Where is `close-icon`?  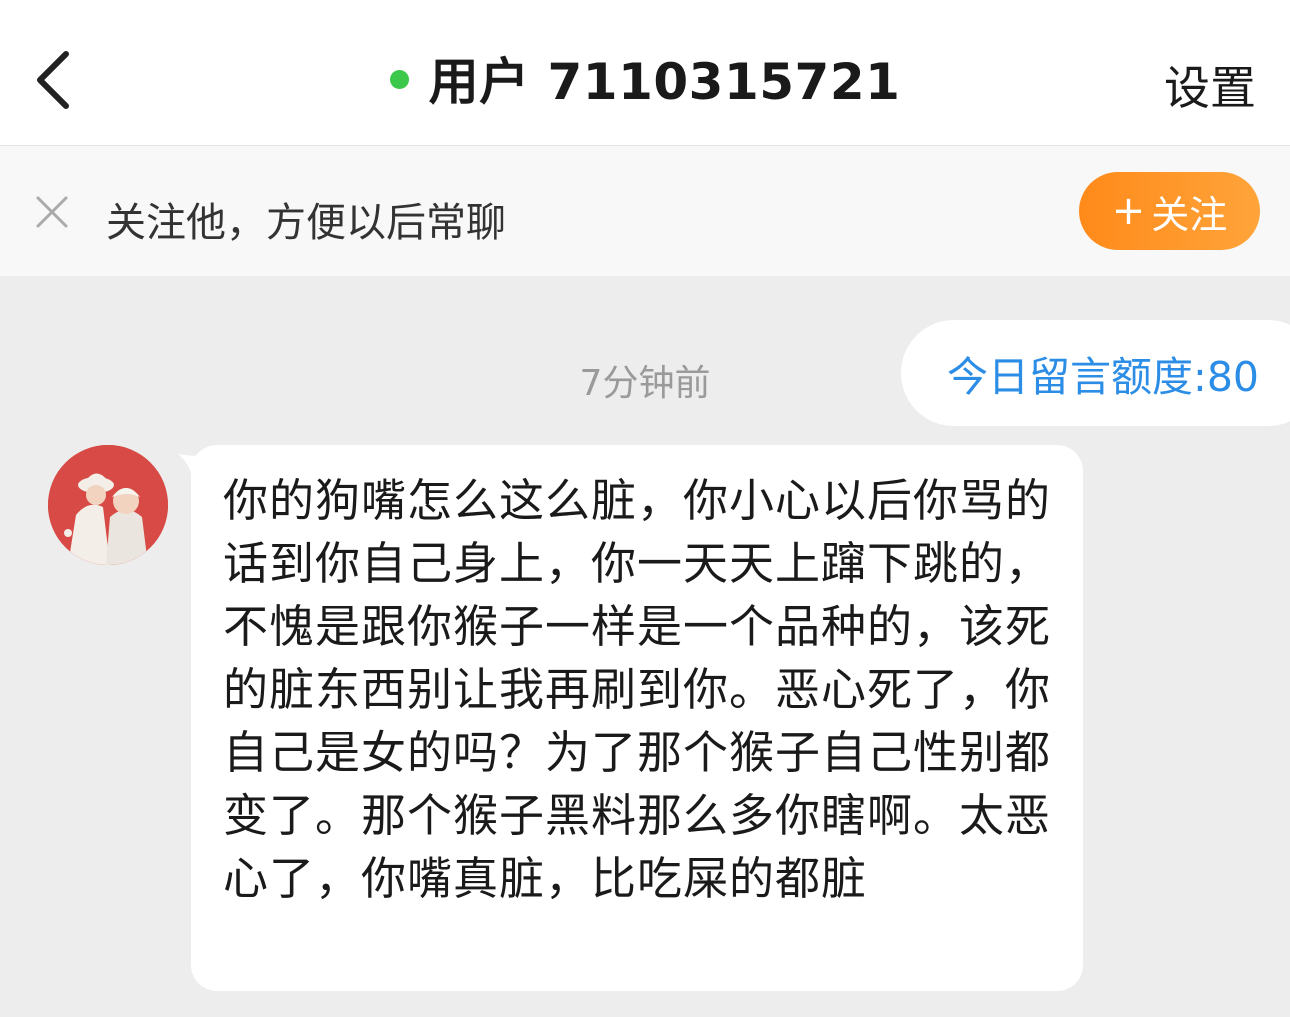
close-icon is located at coordinates (52, 212).